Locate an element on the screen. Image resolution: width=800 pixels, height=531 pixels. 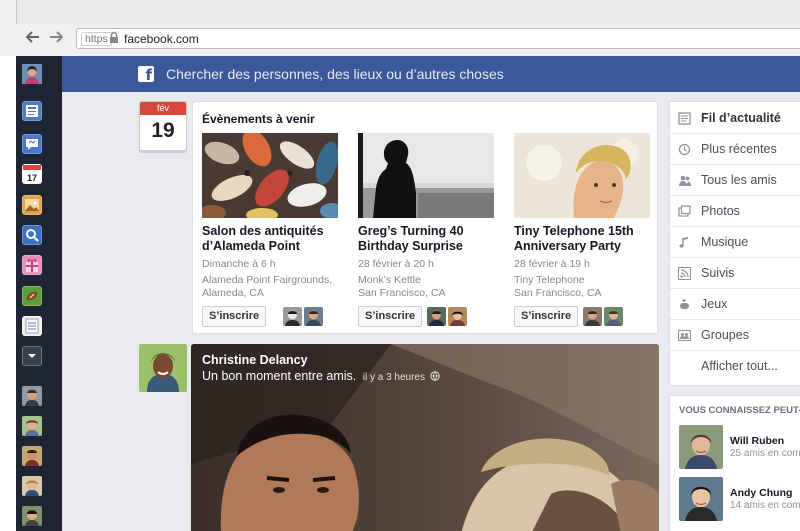
nav-item-all-friends: Tous les amis is located at coordinates (735, 181).